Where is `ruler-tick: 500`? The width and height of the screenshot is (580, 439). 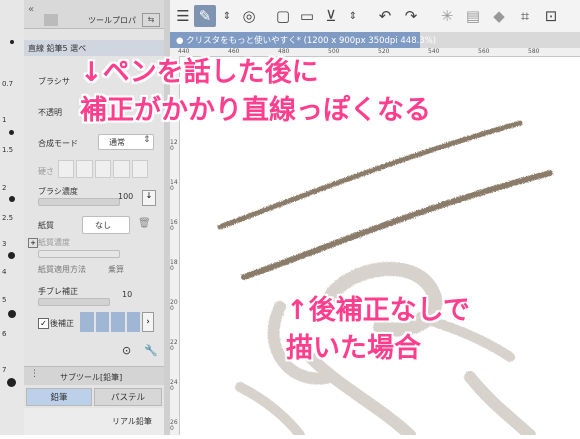 ruler-tick: 500 is located at coordinates (334, 51).